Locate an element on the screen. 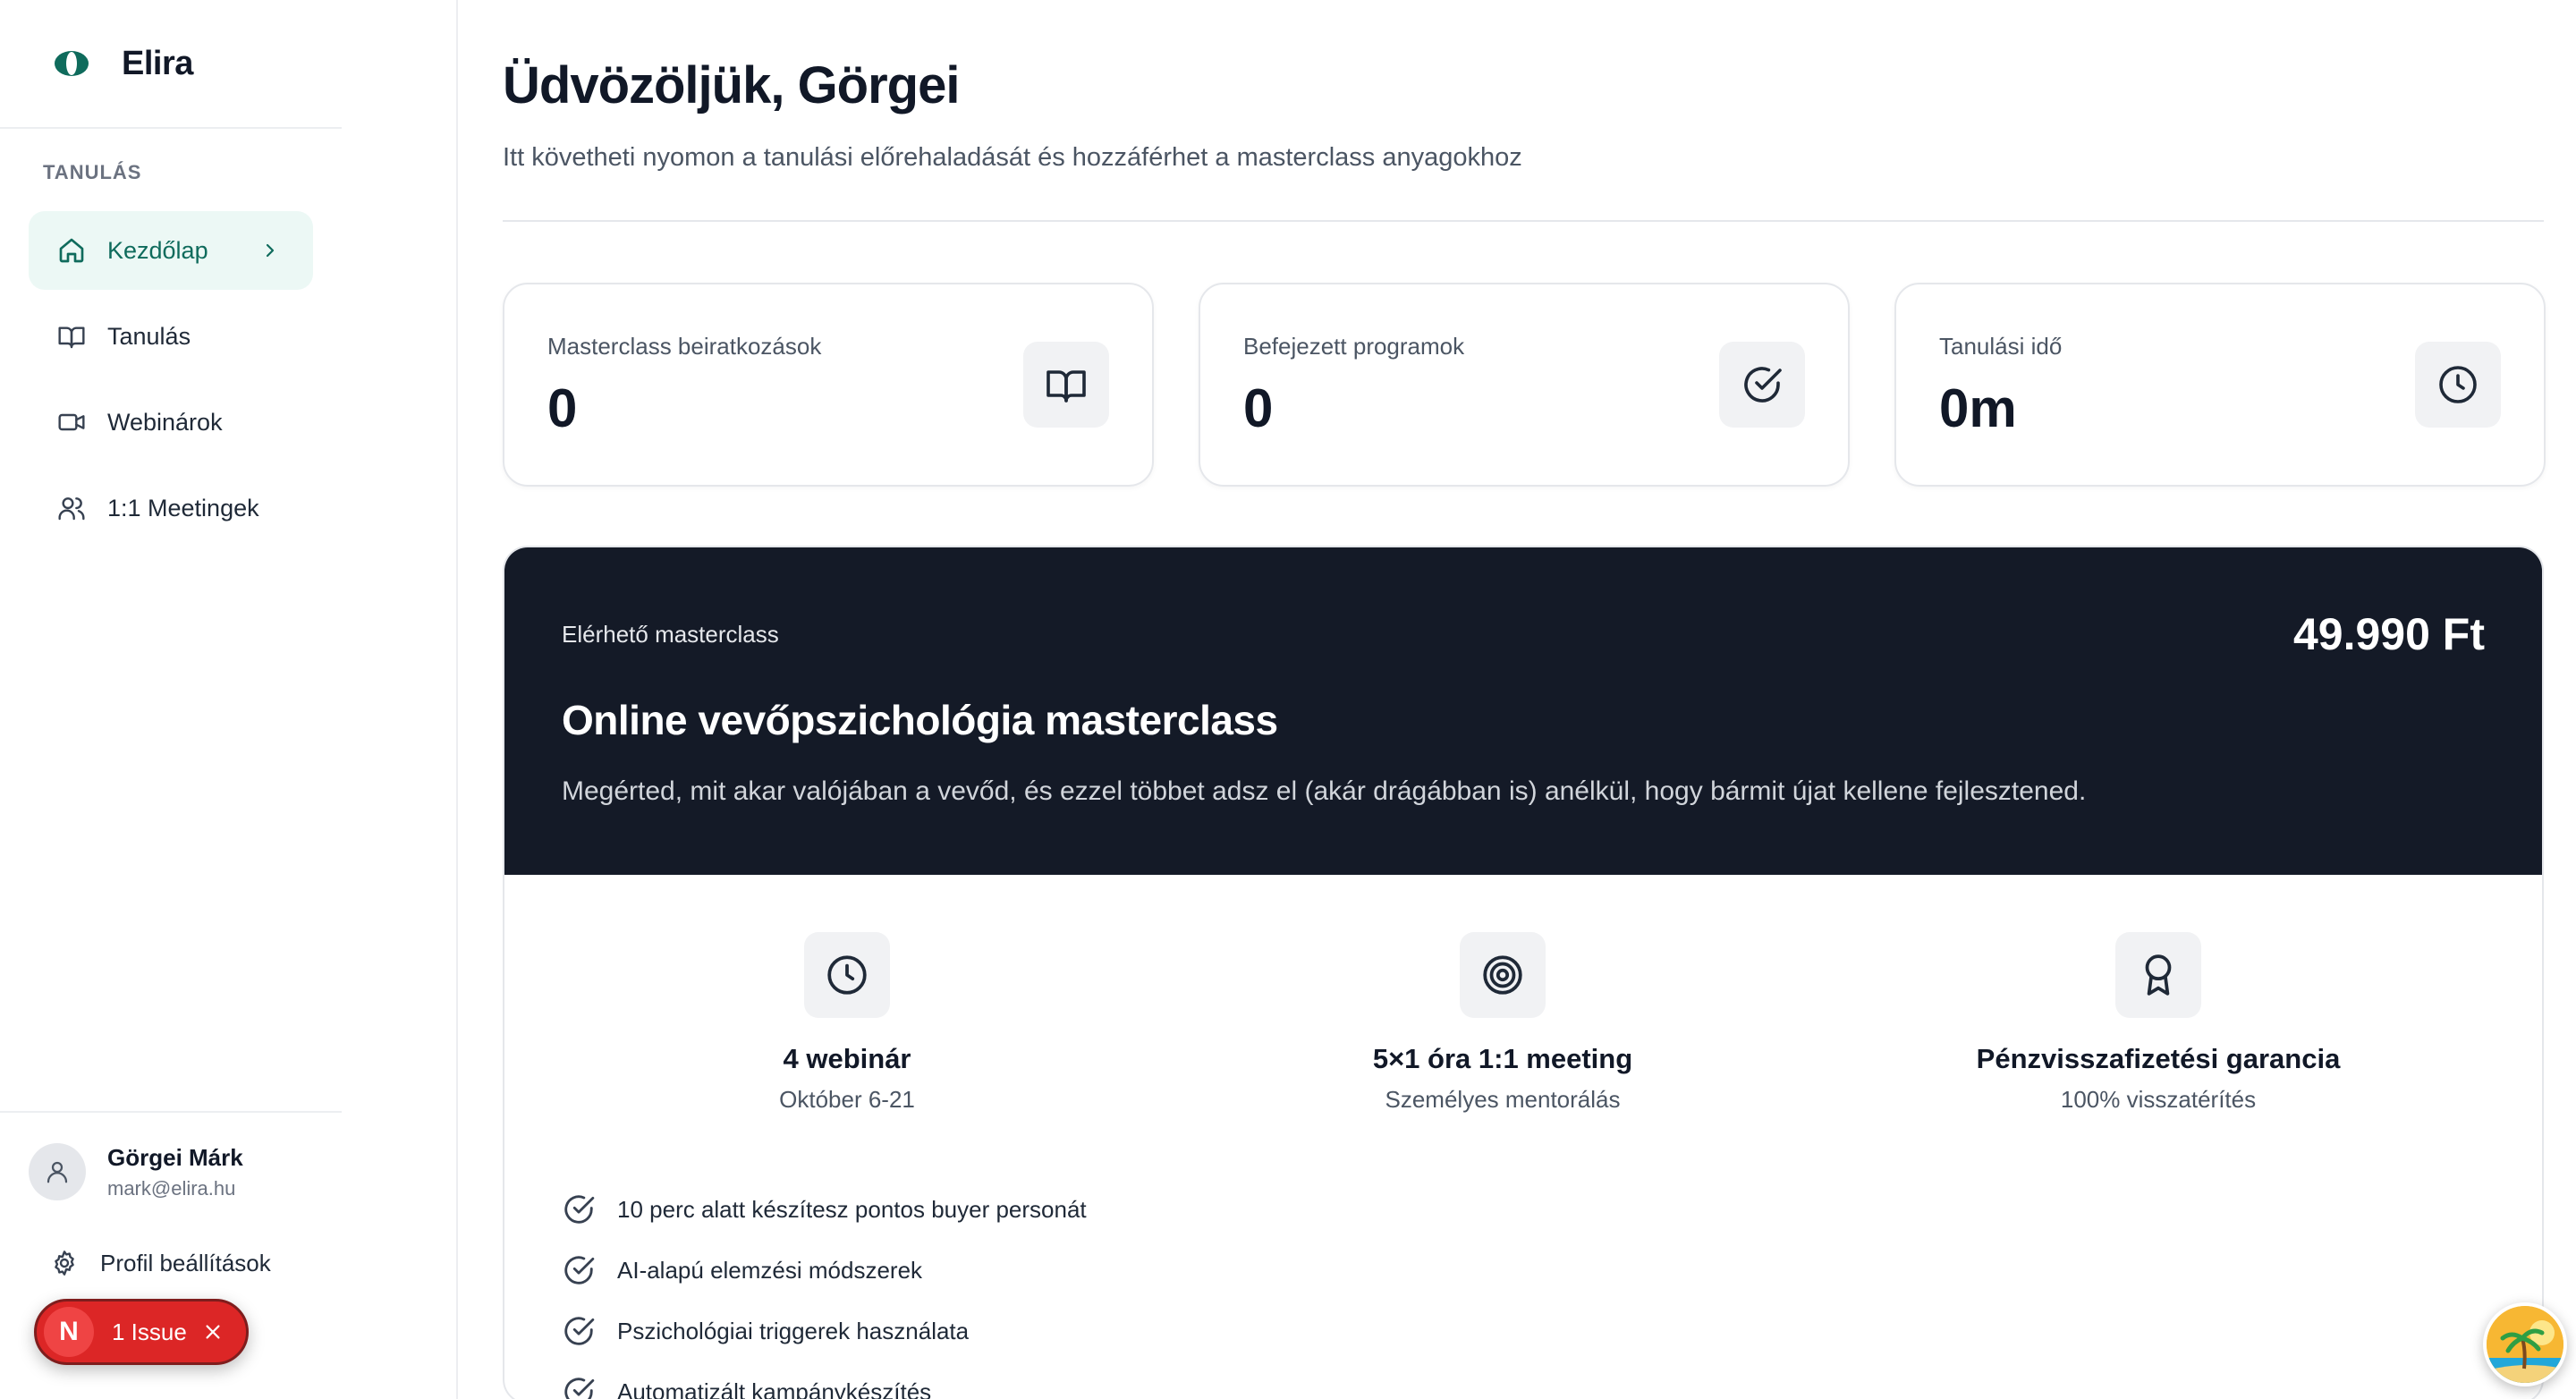  stat-label: Masterclass beiratkozások is located at coordinates (684, 346).